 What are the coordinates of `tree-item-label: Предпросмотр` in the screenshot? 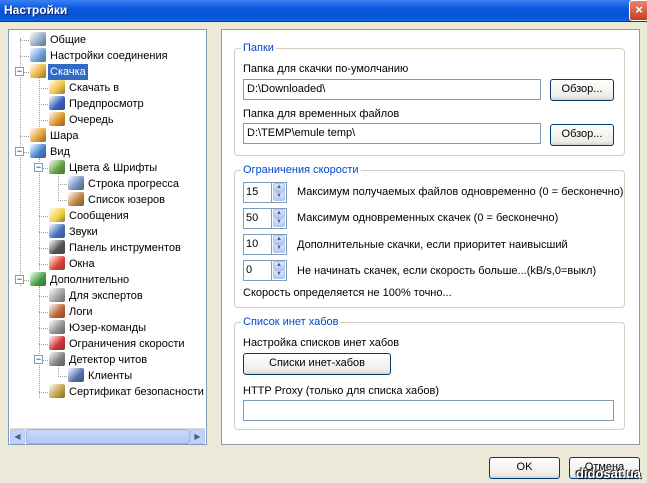 It's located at (106, 104).